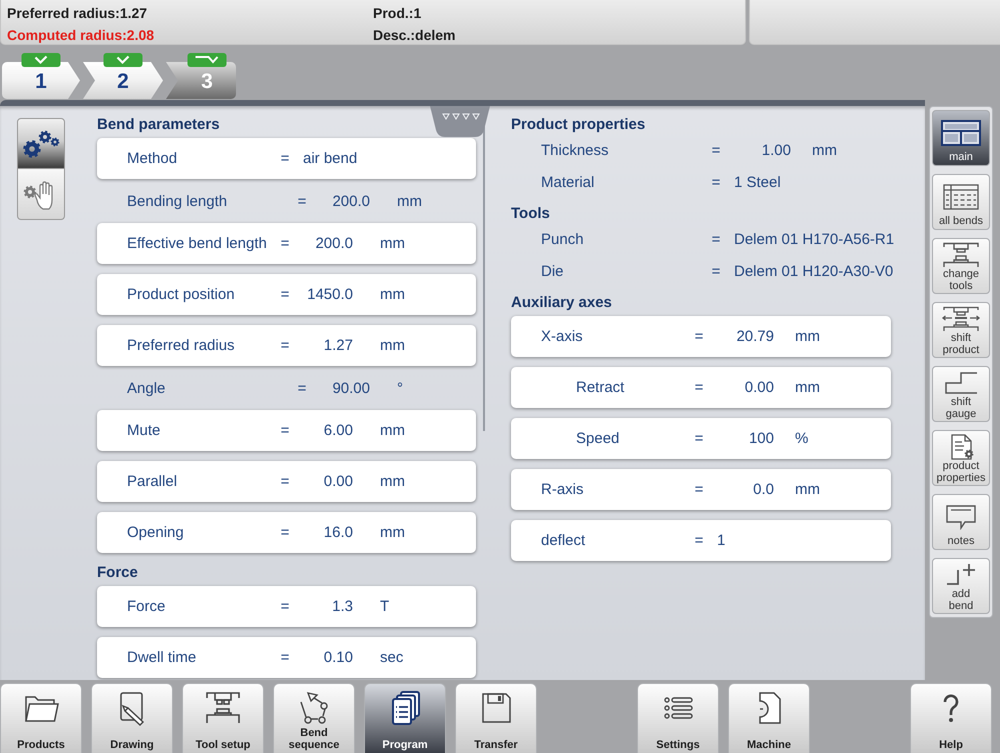 The width and height of the screenshot is (1000, 753). What do you see at coordinates (385, 606) in the screenshot?
I see `unit-label: T` at bounding box center [385, 606].